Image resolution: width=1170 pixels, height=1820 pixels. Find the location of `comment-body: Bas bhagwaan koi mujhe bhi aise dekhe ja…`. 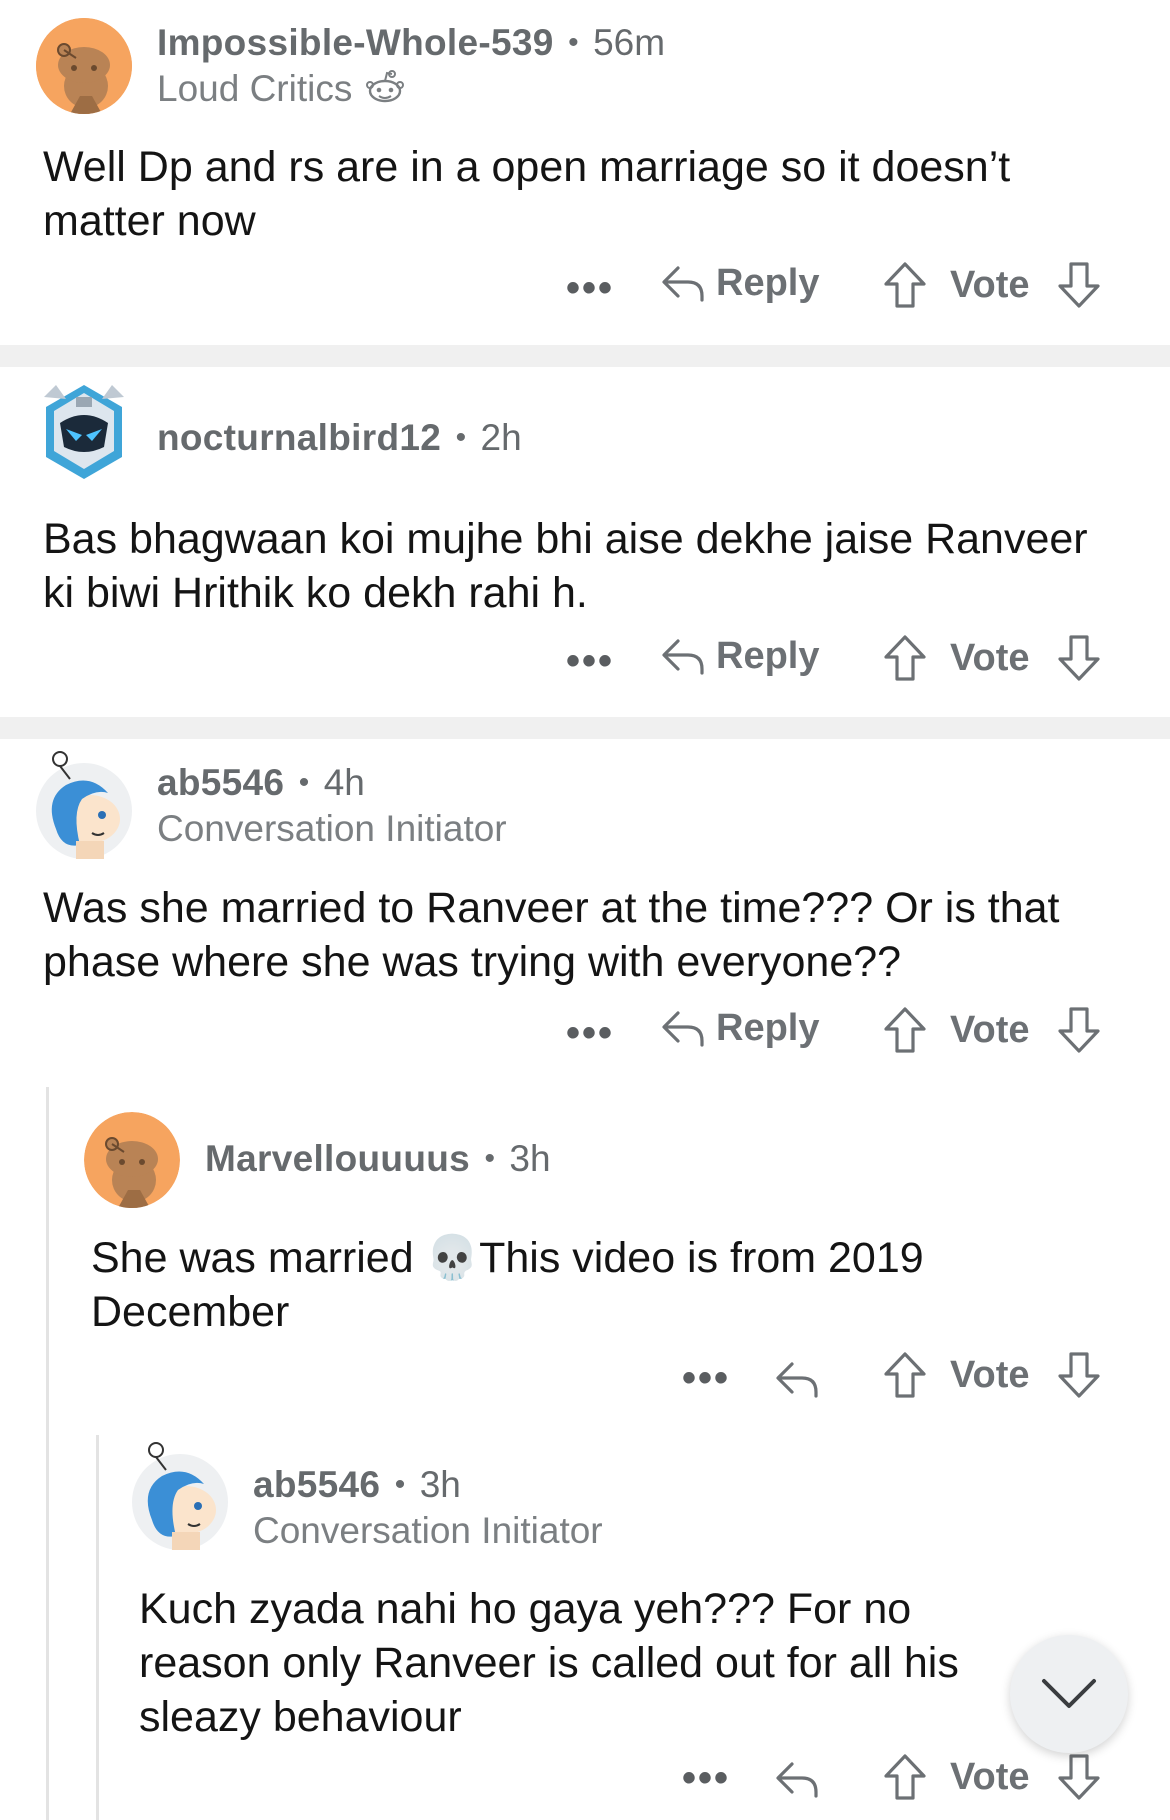

comment-body: Bas bhagwaan koi mujhe bhi aise dekhe ja… is located at coordinates (565, 566).